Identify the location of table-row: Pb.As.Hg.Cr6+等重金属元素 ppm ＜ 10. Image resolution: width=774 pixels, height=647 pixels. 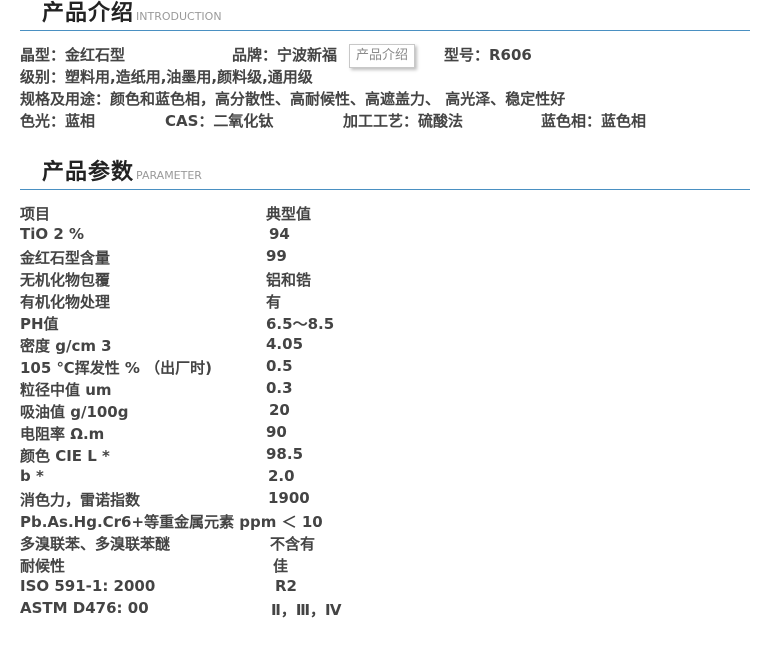
(270, 522).